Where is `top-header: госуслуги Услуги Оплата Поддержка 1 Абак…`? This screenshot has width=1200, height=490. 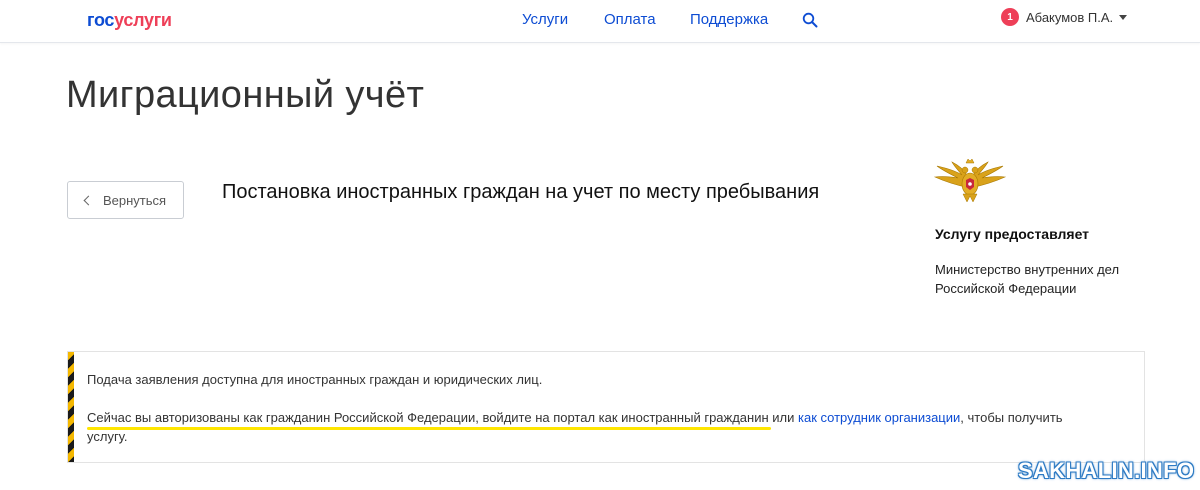
top-header: госуслуги Услуги Оплата Поддержка 1 Абак… is located at coordinates (600, 21).